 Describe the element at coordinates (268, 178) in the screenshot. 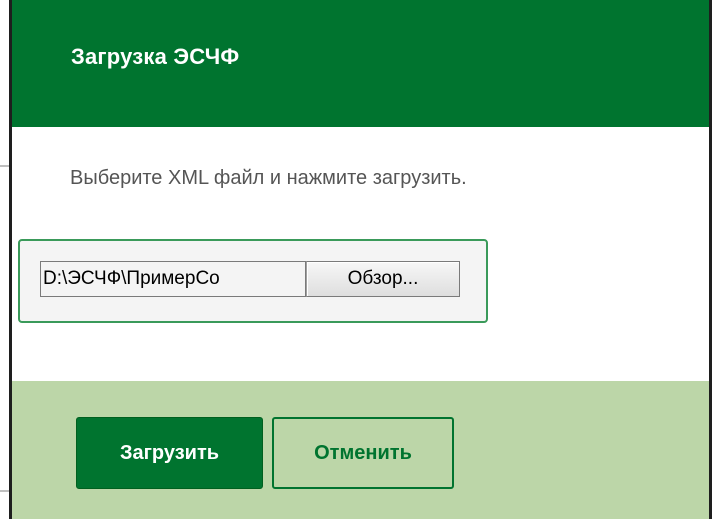

I see `instruction-text: Выберите XML файл и нажмите загрузить.` at that location.